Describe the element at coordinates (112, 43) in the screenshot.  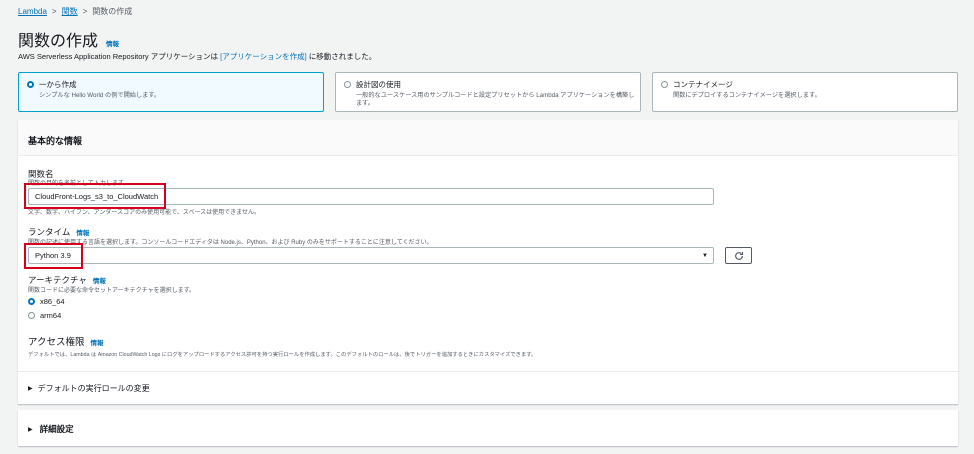
I see `page-info-link: 情報` at that location.